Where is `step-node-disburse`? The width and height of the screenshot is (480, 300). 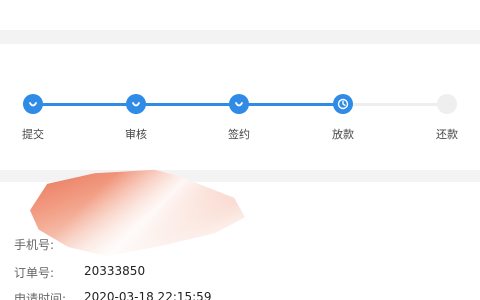
step-node-disburse is located at coordinates (343, 104).